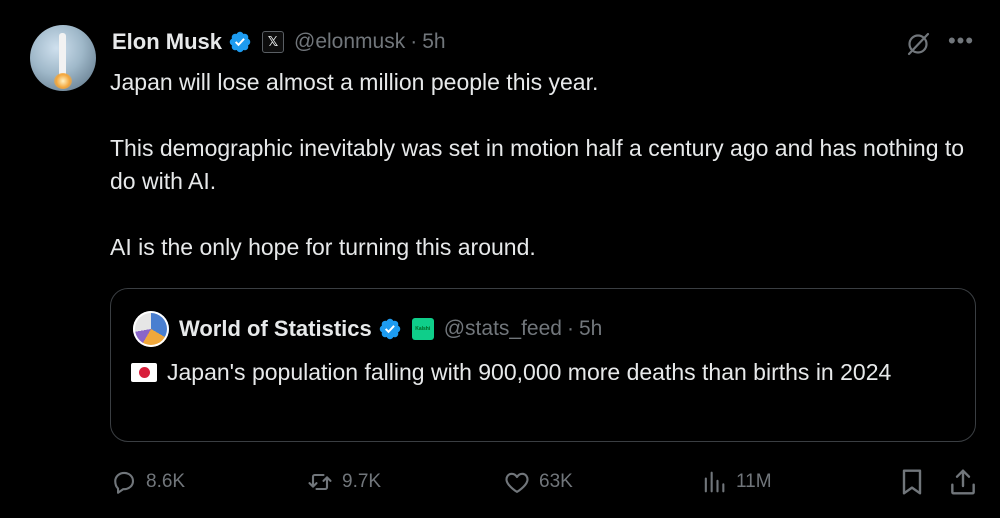 This screenshot has width=1000, height=518. What do you see at coordinates (124, 482) in the screenshot?
I see `reply-icon` at bounding box center [124, 482].